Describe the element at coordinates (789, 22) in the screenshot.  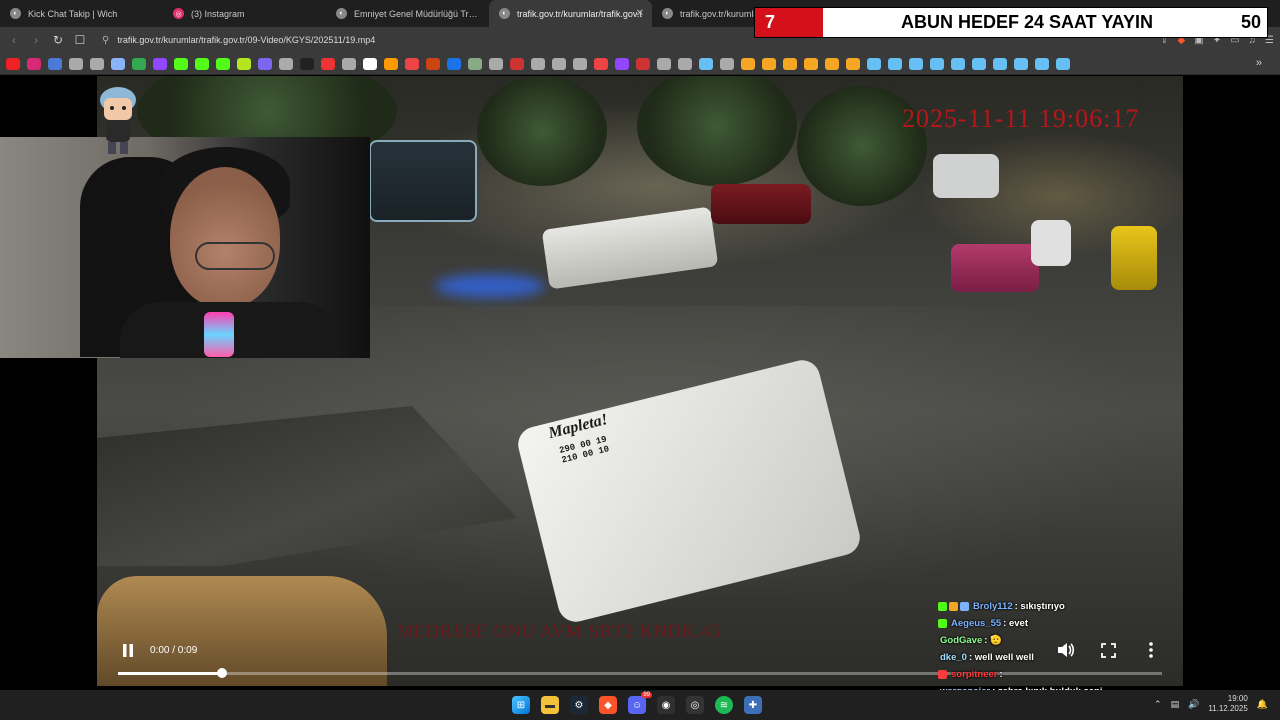
I see `sub-count: 7` at that location.